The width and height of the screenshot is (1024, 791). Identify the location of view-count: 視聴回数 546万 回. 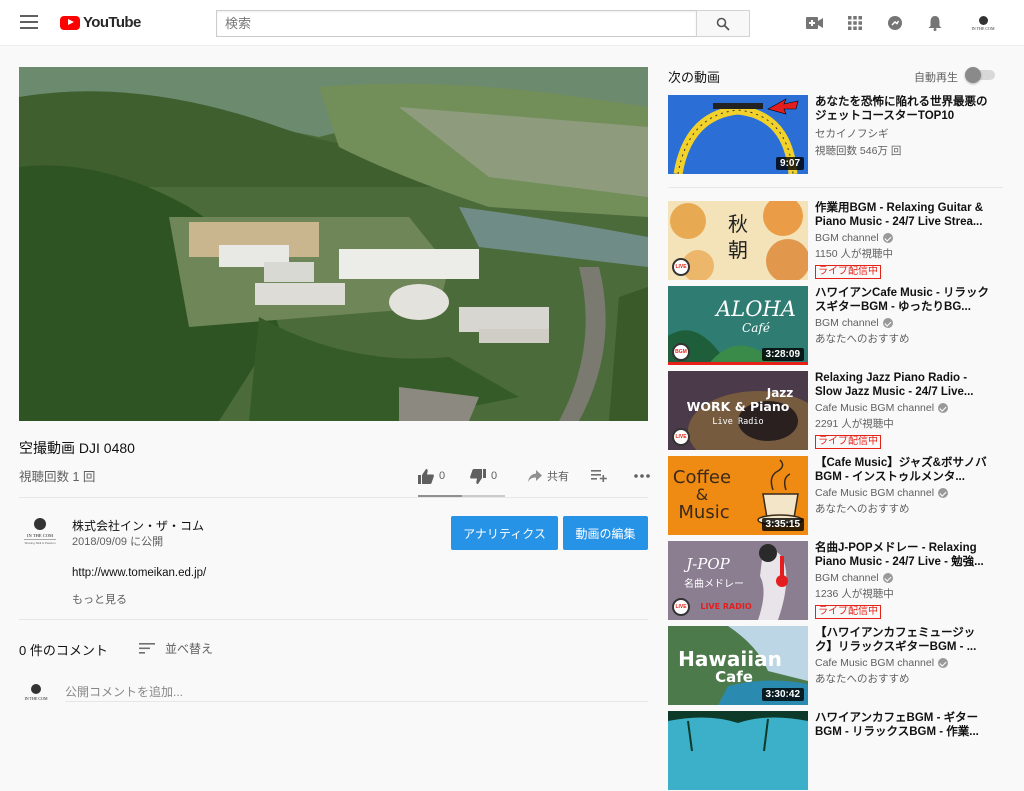
(858, 151).